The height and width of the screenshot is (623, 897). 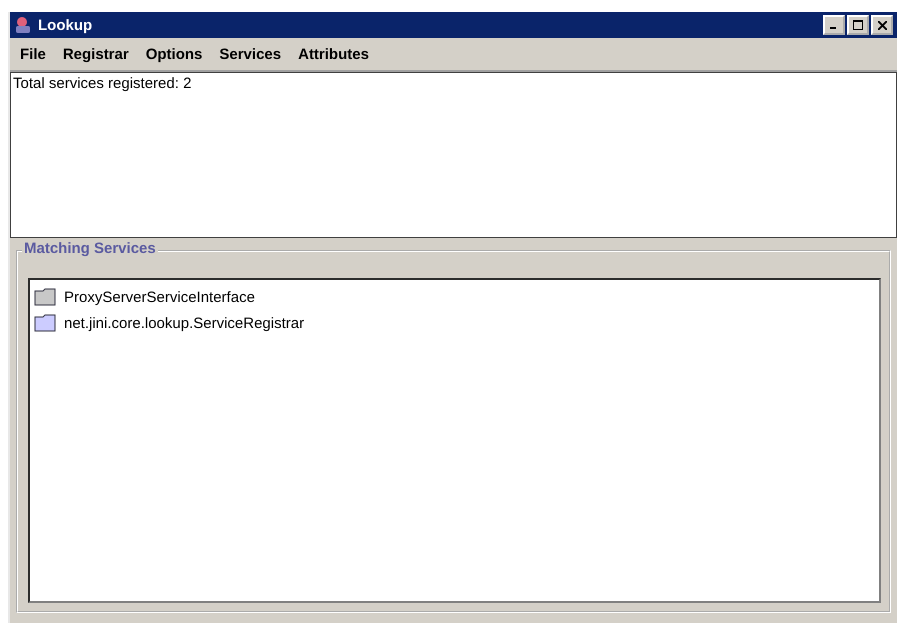 What do you see at coordinates (333, 54) in the screenshot?
I see `menu-item: Attributes` at bounding box center [333, 54].